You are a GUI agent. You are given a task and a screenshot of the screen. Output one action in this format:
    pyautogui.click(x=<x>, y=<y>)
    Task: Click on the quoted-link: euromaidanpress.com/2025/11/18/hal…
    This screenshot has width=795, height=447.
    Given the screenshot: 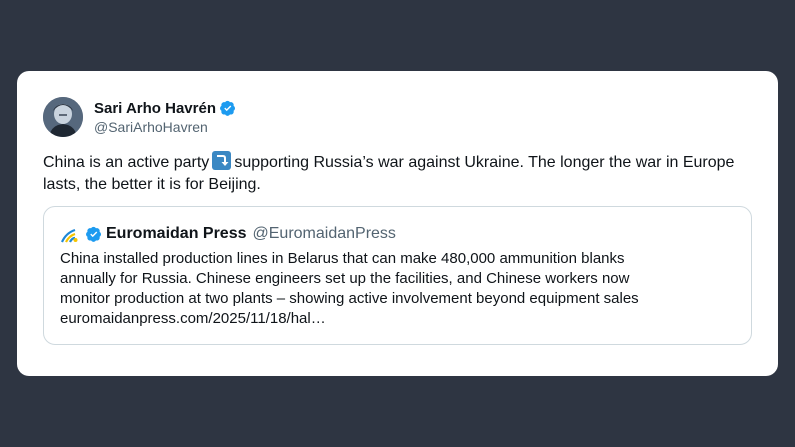 What is the action you would take?
    pyautogui.click(x=395, y=319)
    